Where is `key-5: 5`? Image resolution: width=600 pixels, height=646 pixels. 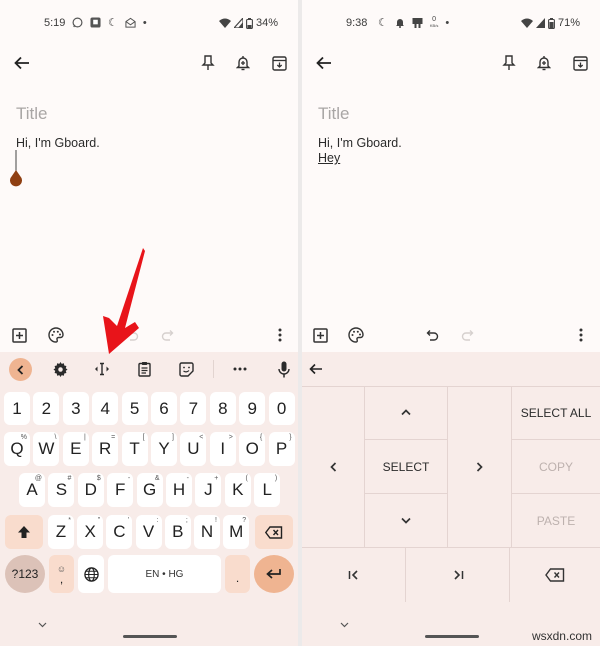
key-5: 5 is located at coordinates (134, 408).